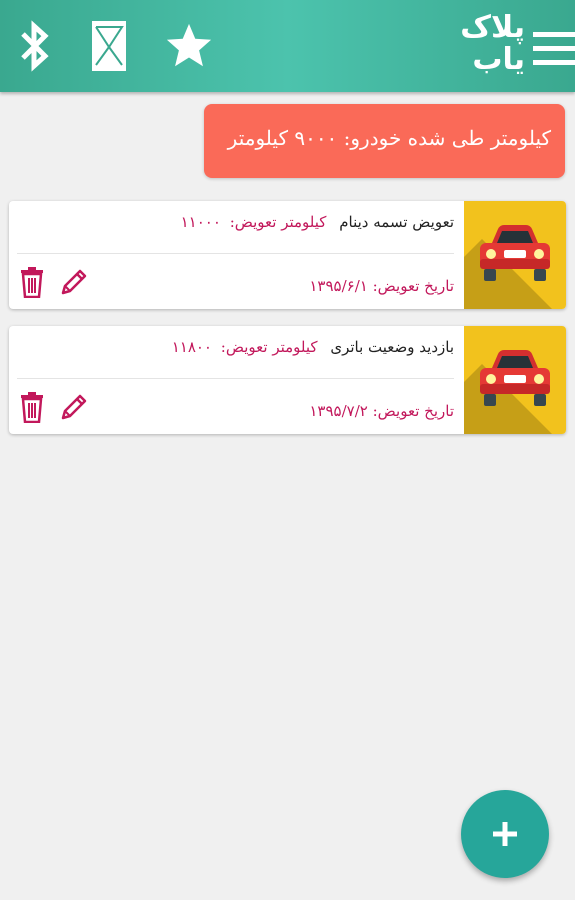  I want to click on sms-button, so click(109, 46).